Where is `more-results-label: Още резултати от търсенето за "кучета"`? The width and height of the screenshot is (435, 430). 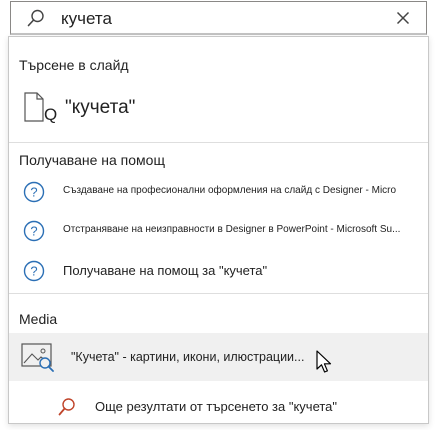 more-results-label: Още резултати от търсенето за "кучета" is located at coordinates (216, 406).